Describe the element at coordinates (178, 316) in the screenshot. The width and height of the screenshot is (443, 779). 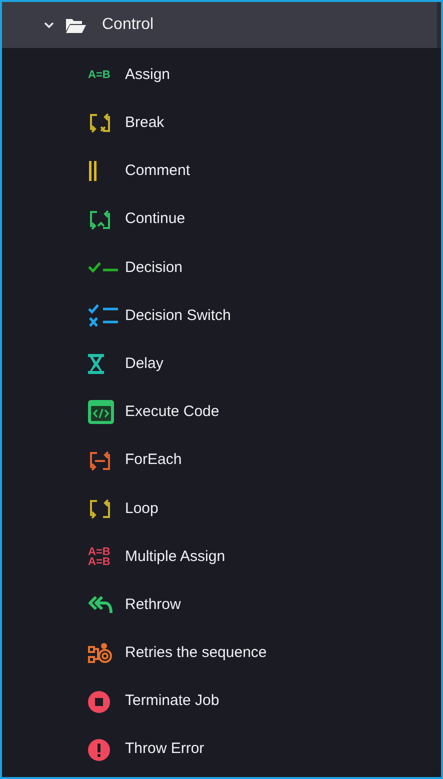
I see `activity-label: Decision Switch` at that location.